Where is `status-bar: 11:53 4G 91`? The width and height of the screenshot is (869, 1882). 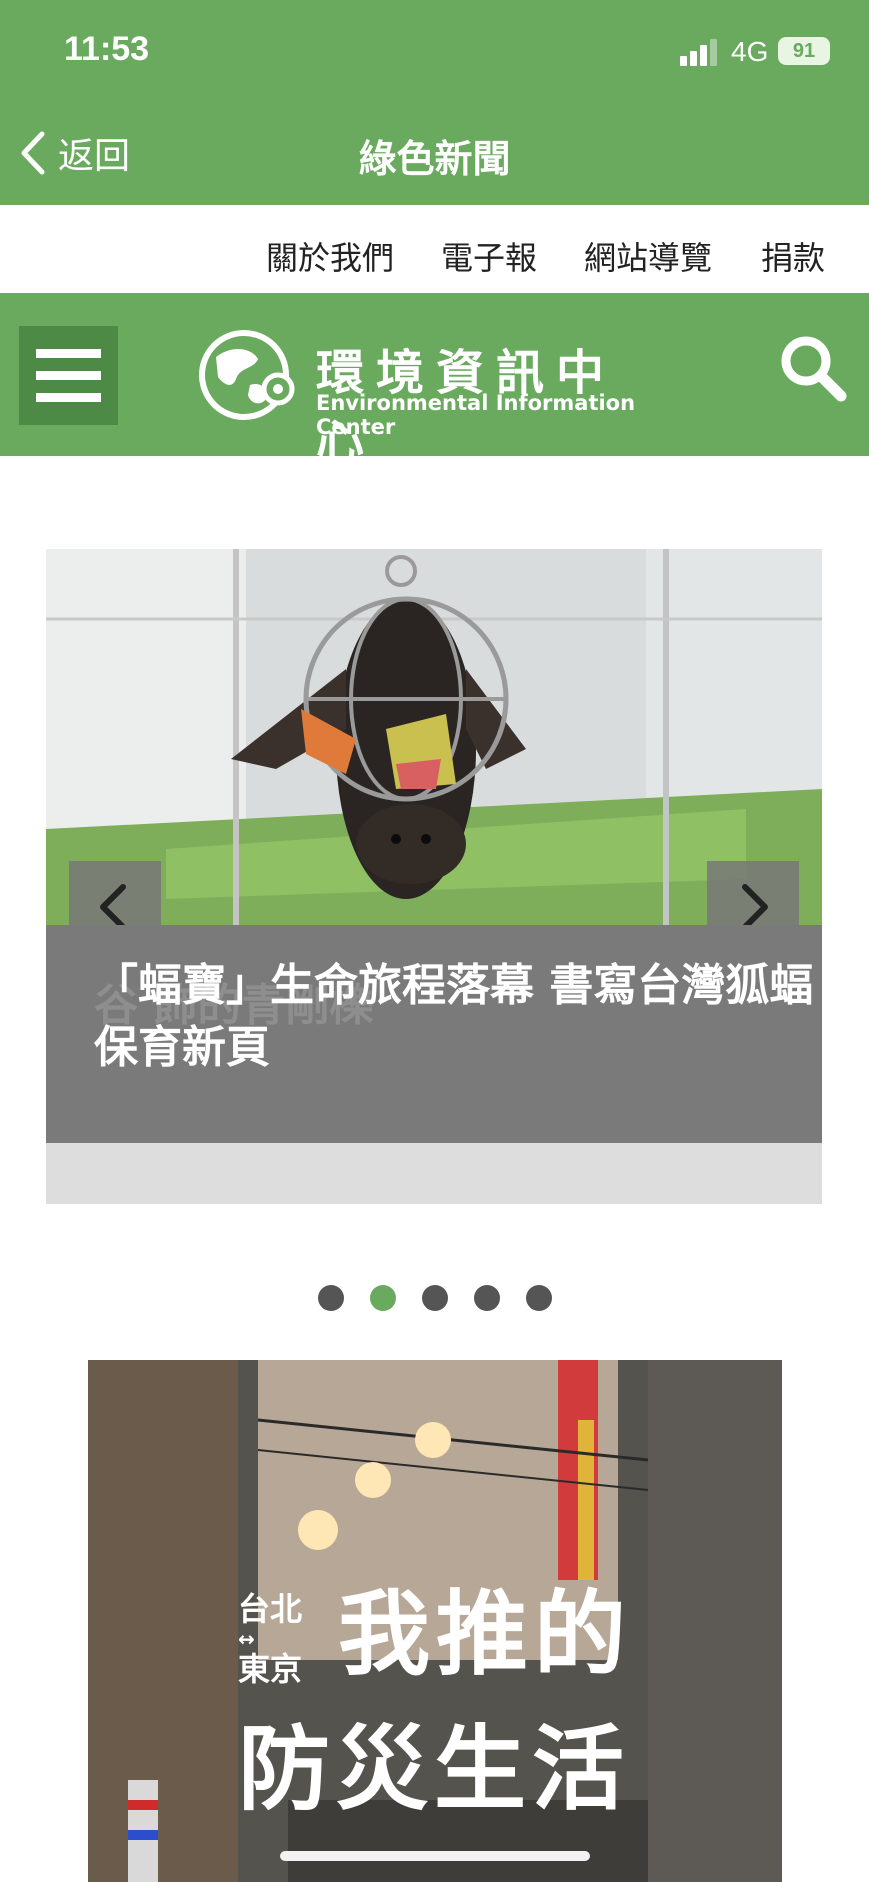
status-bar: 11:53 4G 91 is located at coordinates (434, 50).